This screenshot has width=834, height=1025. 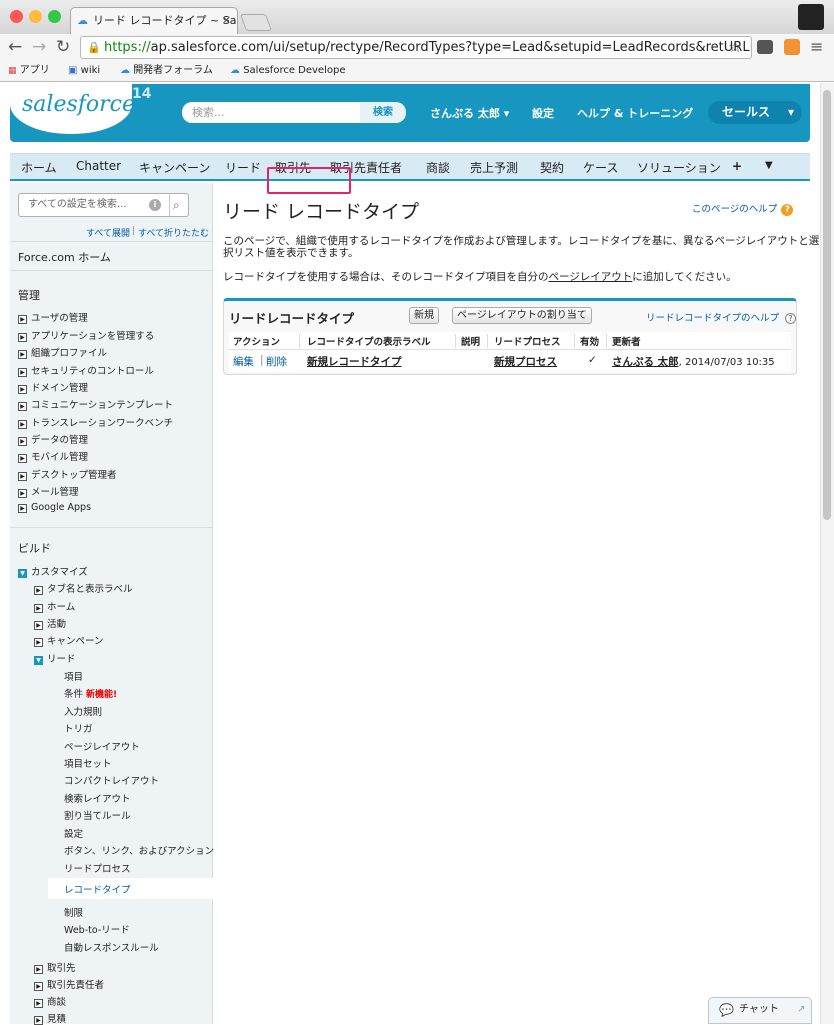 What do you see at coordinates (53, 456) in the screenshot?
I see `sidebar-item-mobile: ▶ モバイル管理` at bounding box center [53, 456].